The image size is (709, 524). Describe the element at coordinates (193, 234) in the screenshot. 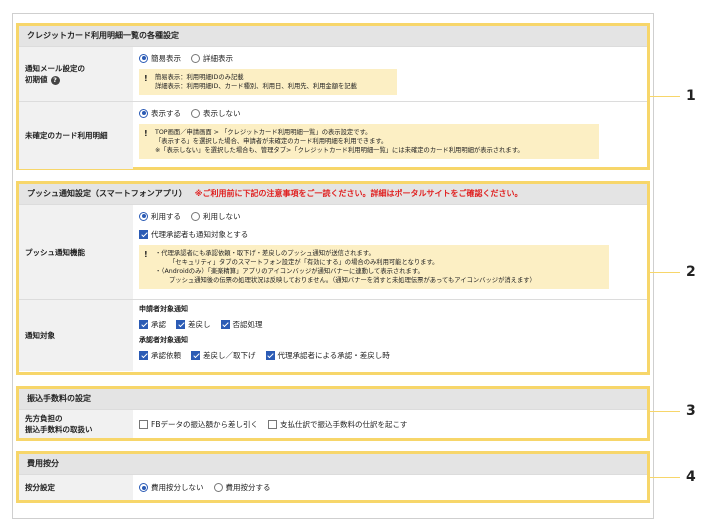

I see `checkbox-proxy-approver: 代理承認者も通知対象とする` at that location.